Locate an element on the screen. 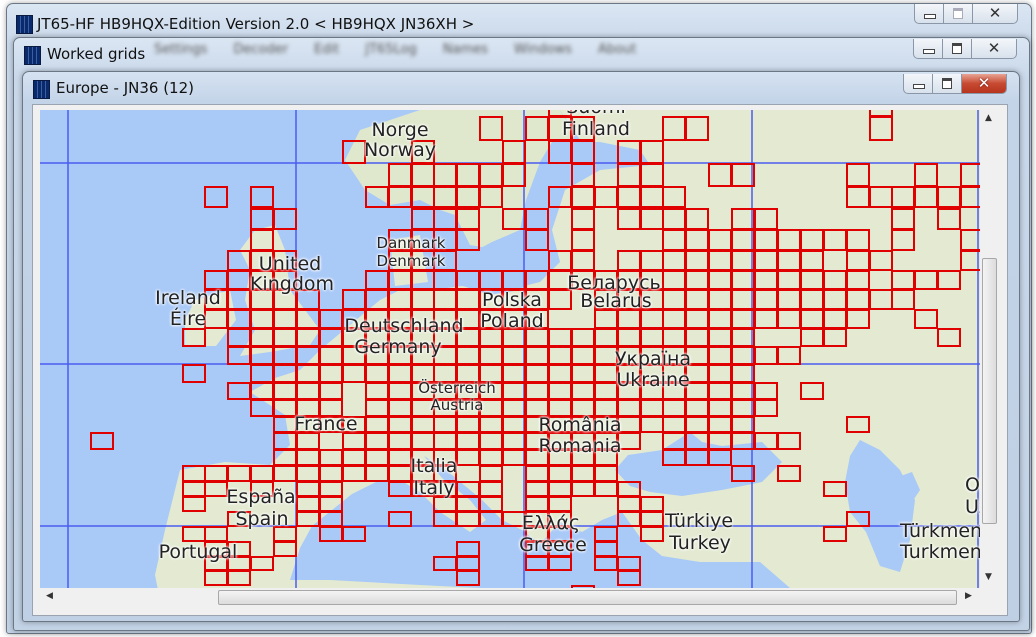 The height and width of the screenshot is (637, 1036). map-minimize-button is located at coordinates (918, 83).